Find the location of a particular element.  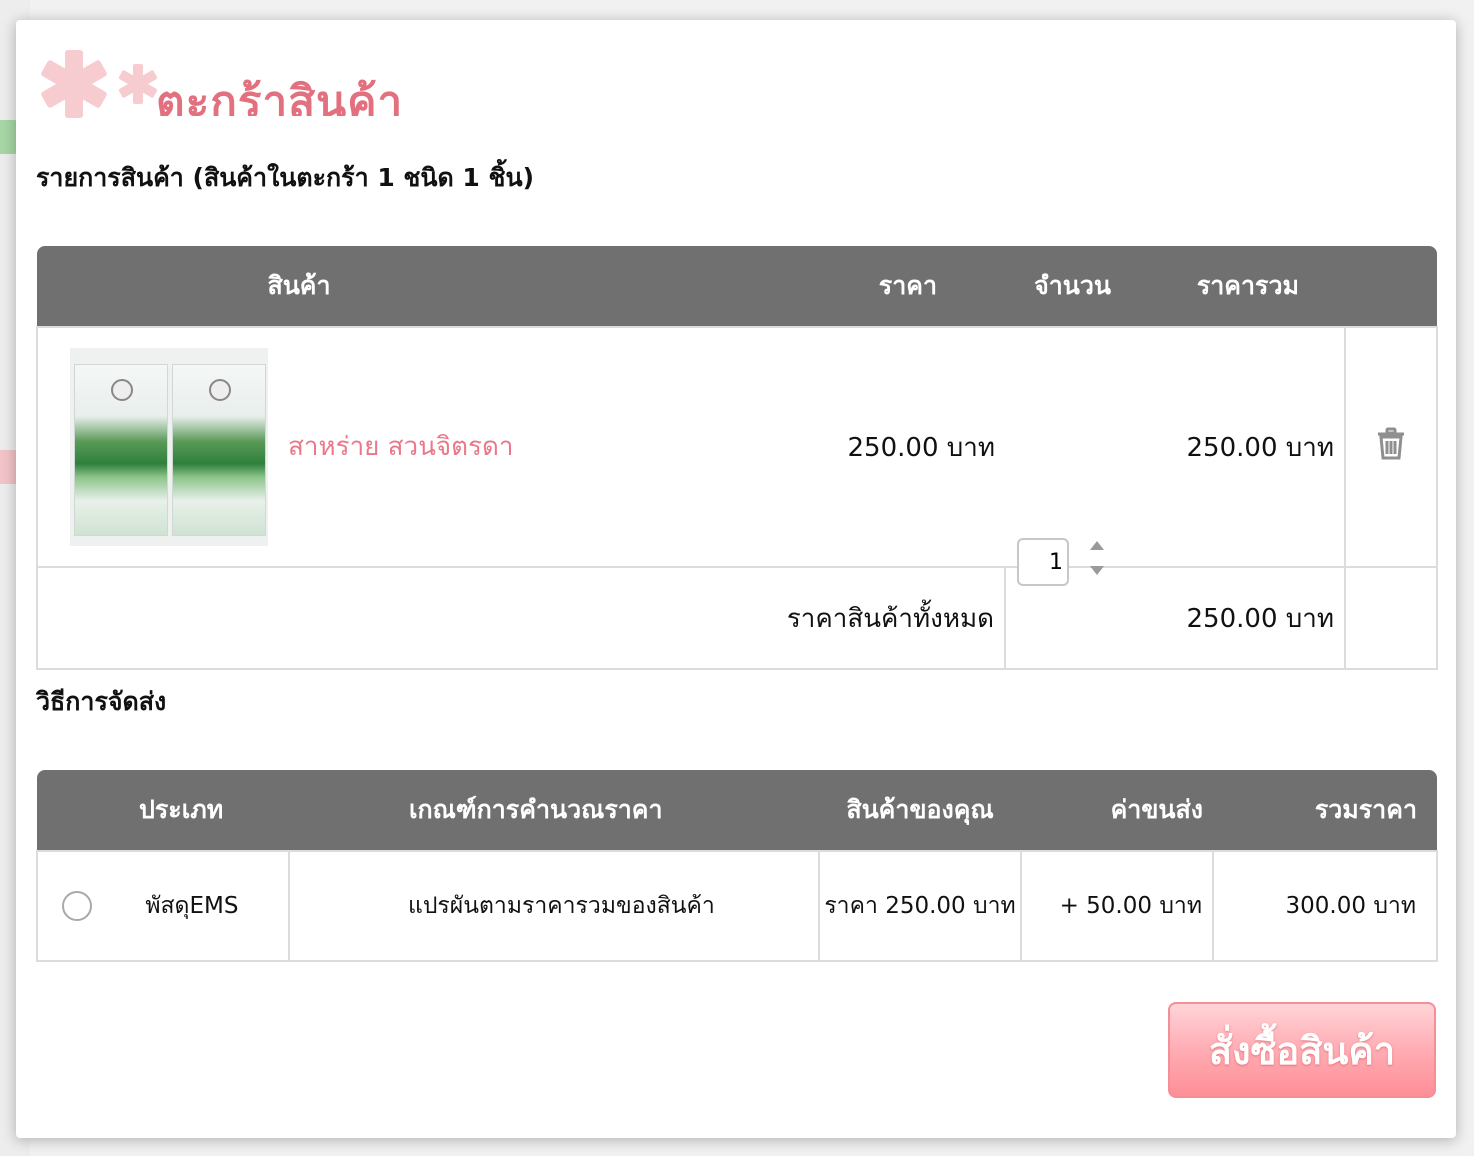

header-product: สินค้า is located at coordinates (314, 286).